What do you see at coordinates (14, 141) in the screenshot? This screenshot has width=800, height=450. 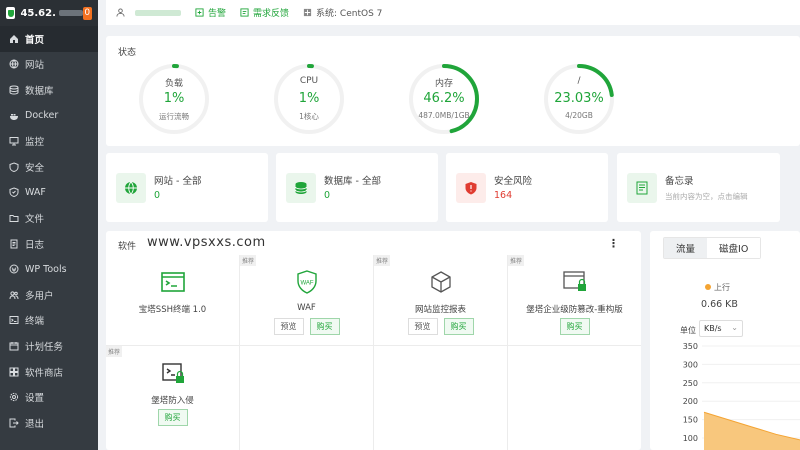 I see `monitor-icon` at bounding box center [14, 141].